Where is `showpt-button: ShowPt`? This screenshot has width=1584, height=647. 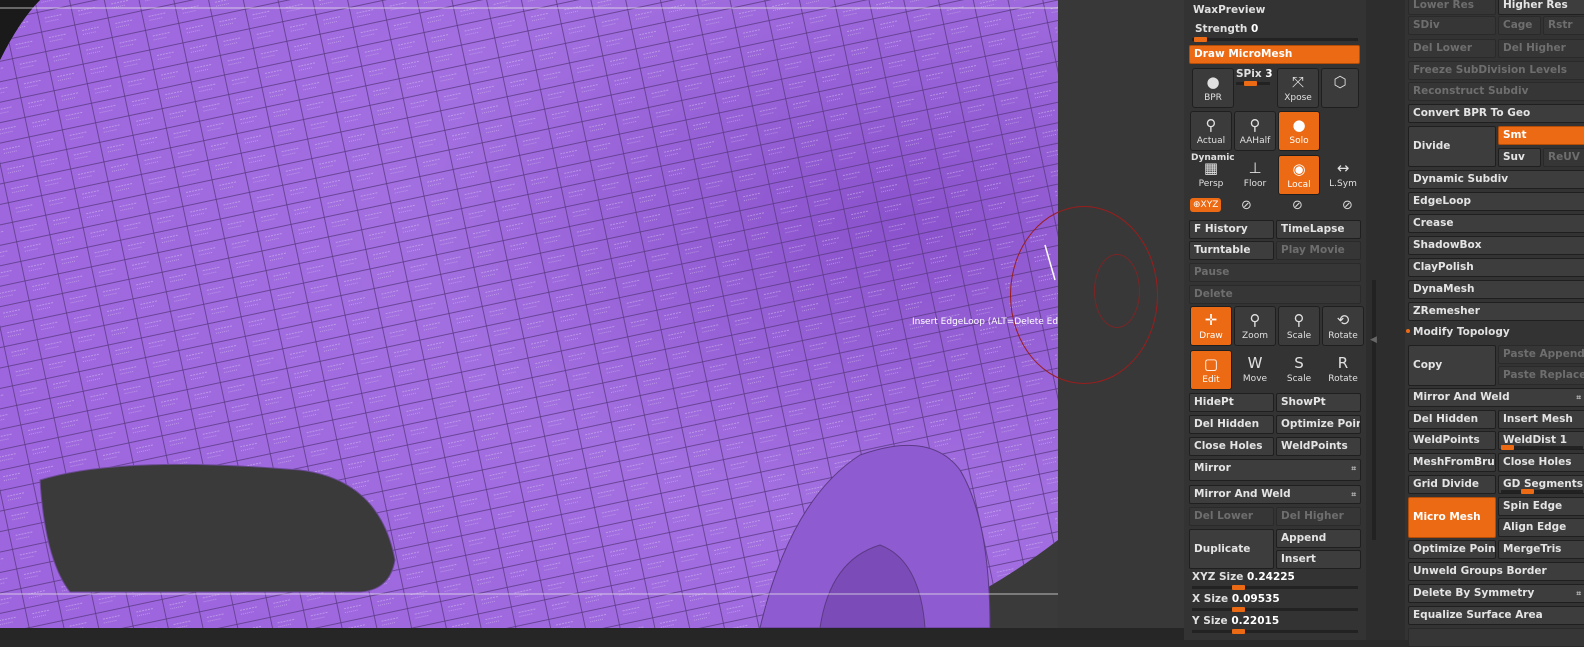 showpt-button: ShowPt is located at coordinates (1318, 402).